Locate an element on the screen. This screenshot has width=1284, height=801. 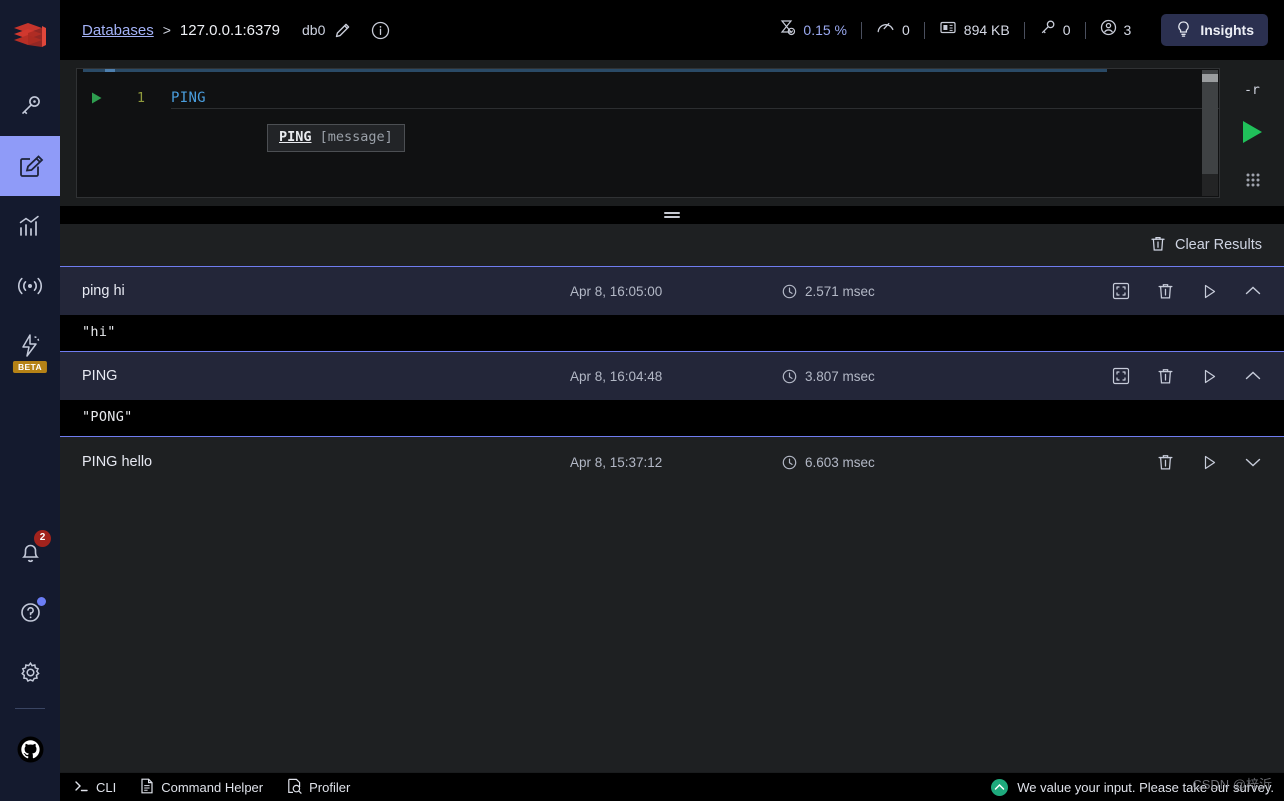
sidebar-item-workbench is located at coordinates (30, 166).